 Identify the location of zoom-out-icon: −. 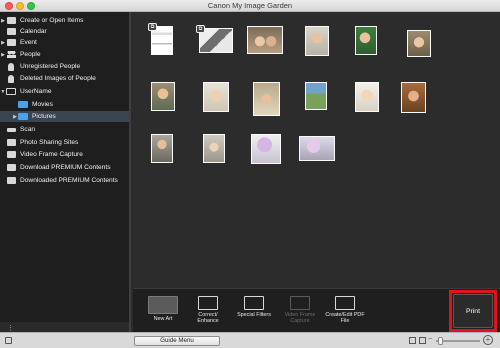
(430, 339).